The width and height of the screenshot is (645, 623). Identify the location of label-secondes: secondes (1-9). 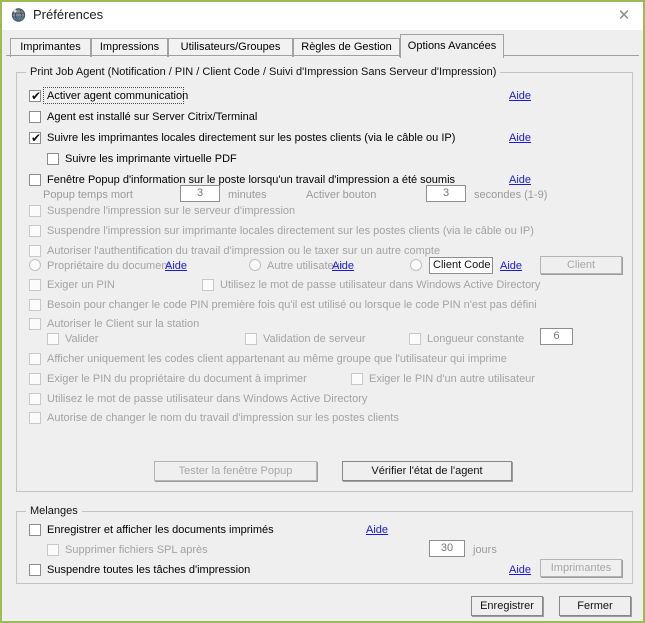
(511, 195).